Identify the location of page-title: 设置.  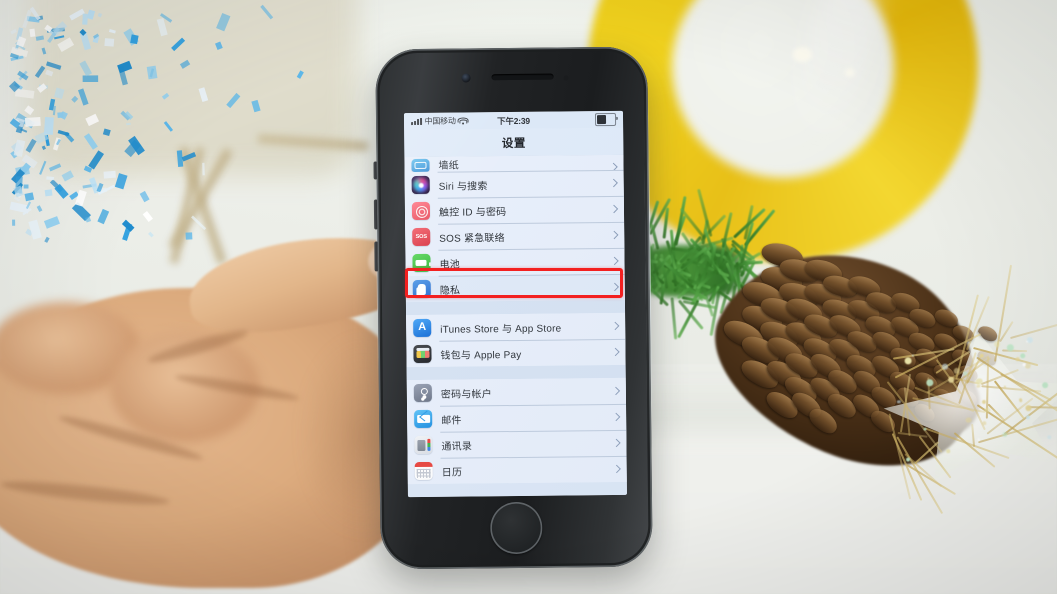
(513, 143).